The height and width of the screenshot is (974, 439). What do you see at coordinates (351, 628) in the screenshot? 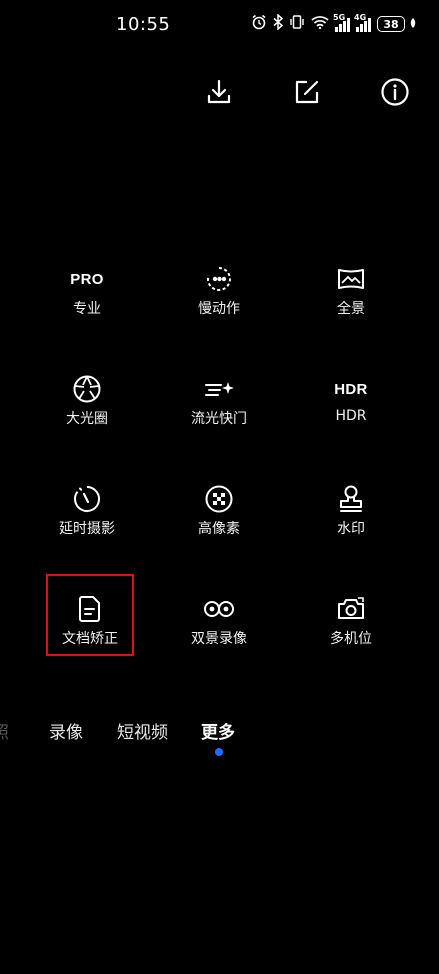
I see `mode-multi-camera: 多机位` at bounding box center [351, 628].